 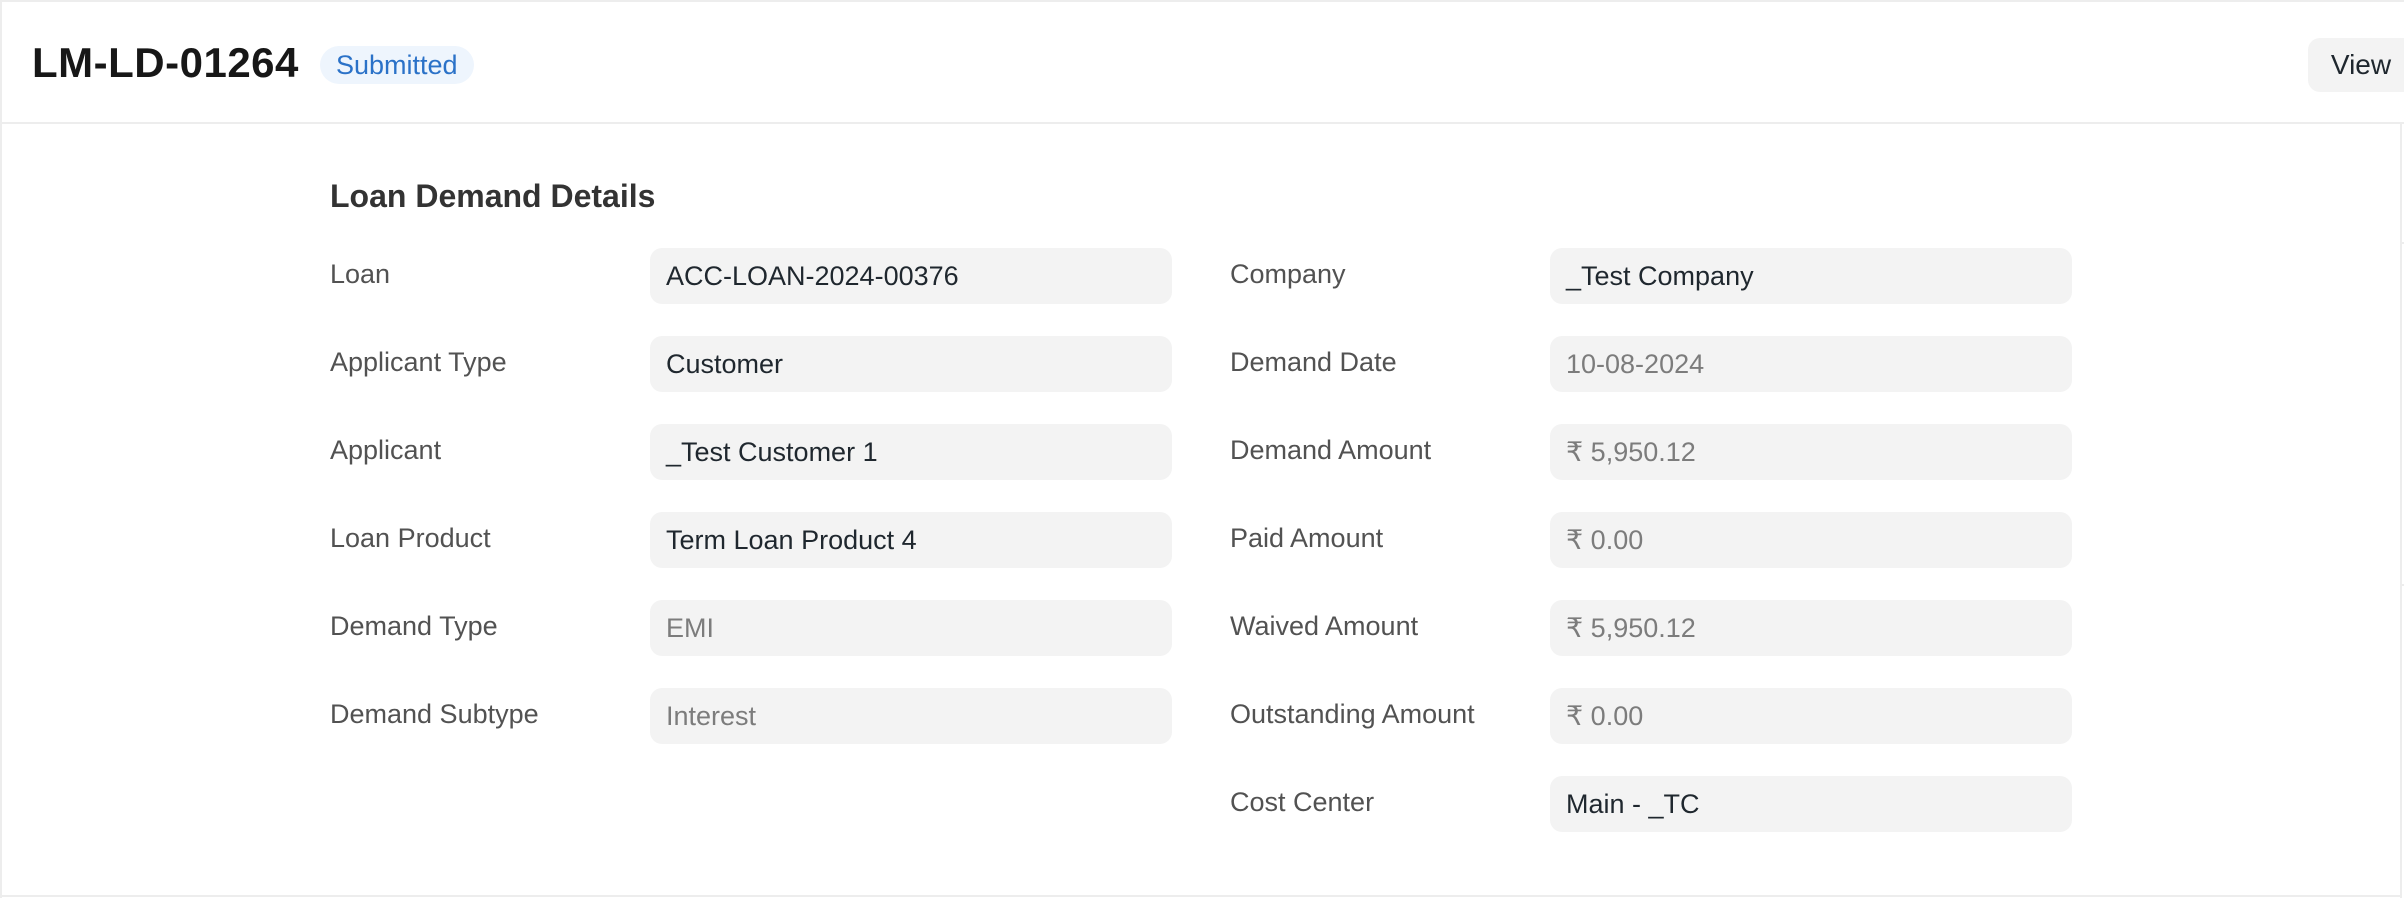 I want to click on page-title: LM-LD-01264, so click(x=165, y=62).